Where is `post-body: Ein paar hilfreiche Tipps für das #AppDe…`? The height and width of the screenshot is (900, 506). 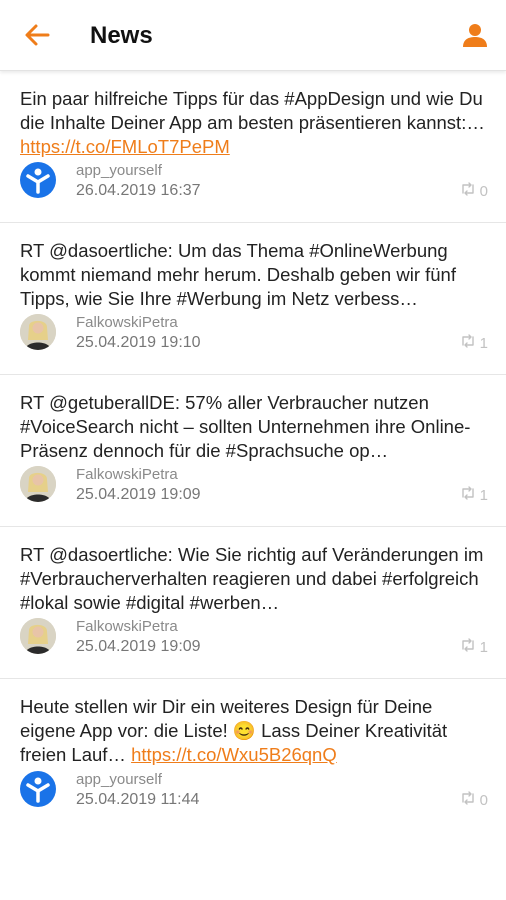
post-body: Ein paar hilfreiche Tipps für das #AppDe… is located at coordinates (252, 110).